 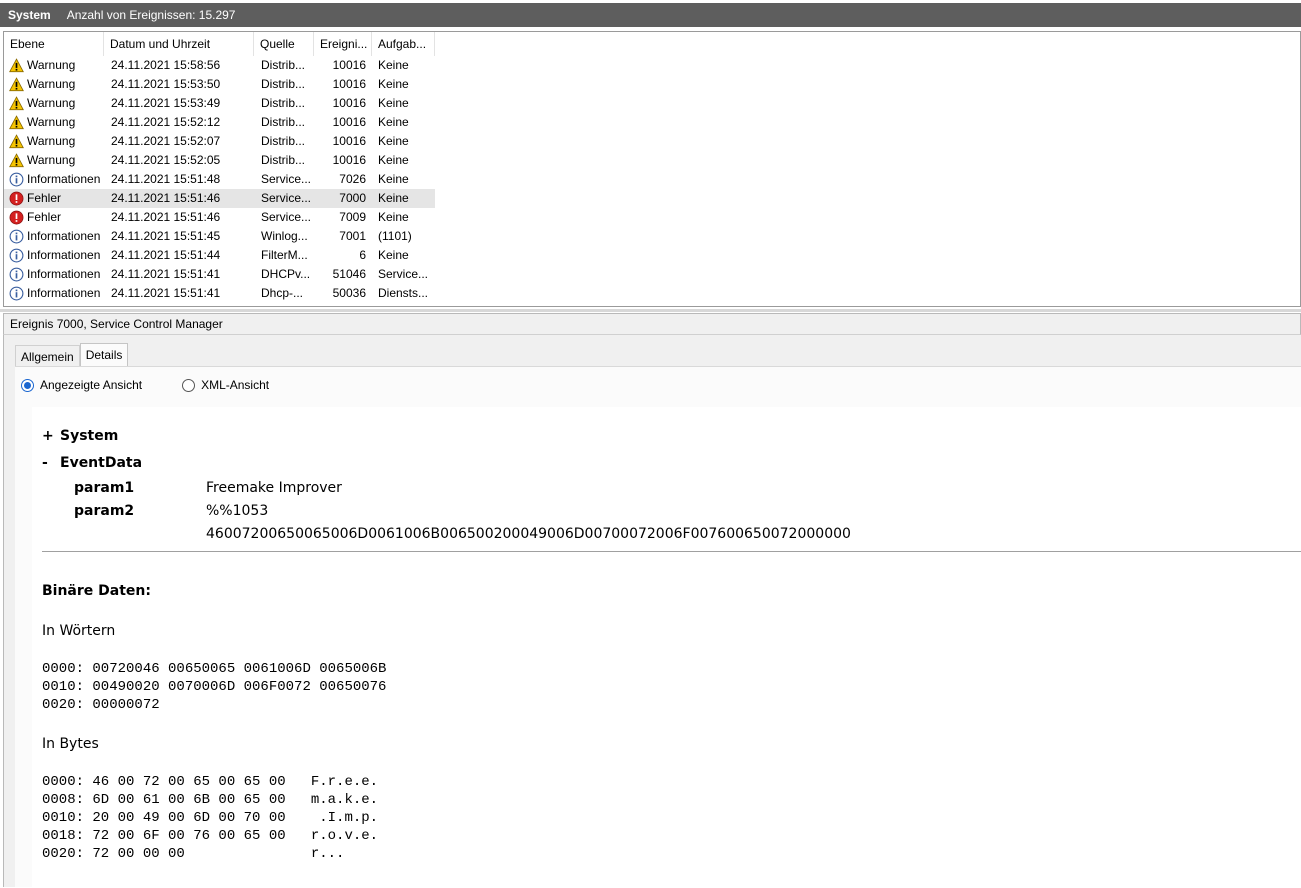 I want to click on cell-date: 24.11.2021 15:53:49, so click(x=166, y=103).